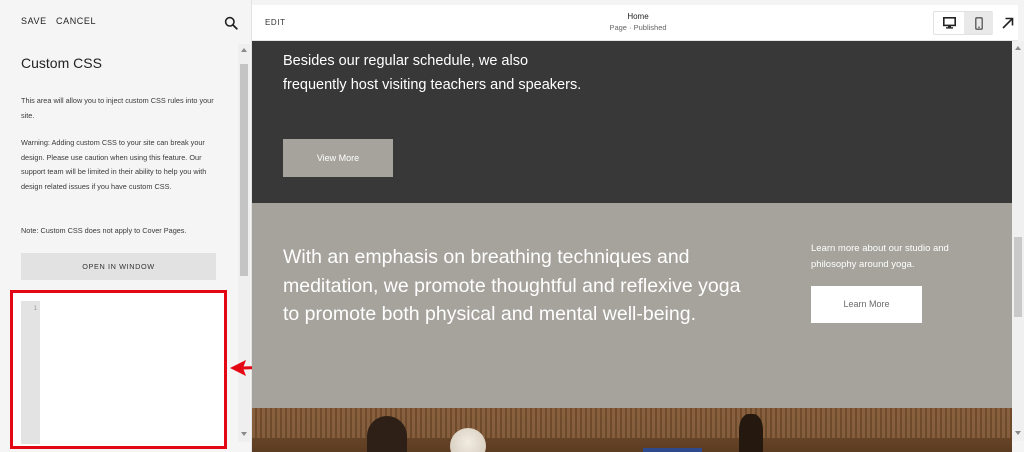  What do you see at coordinates (76, 21) in the screenshot?
I see `cancel-button: CANCEL` at bounding box center [76, 21].